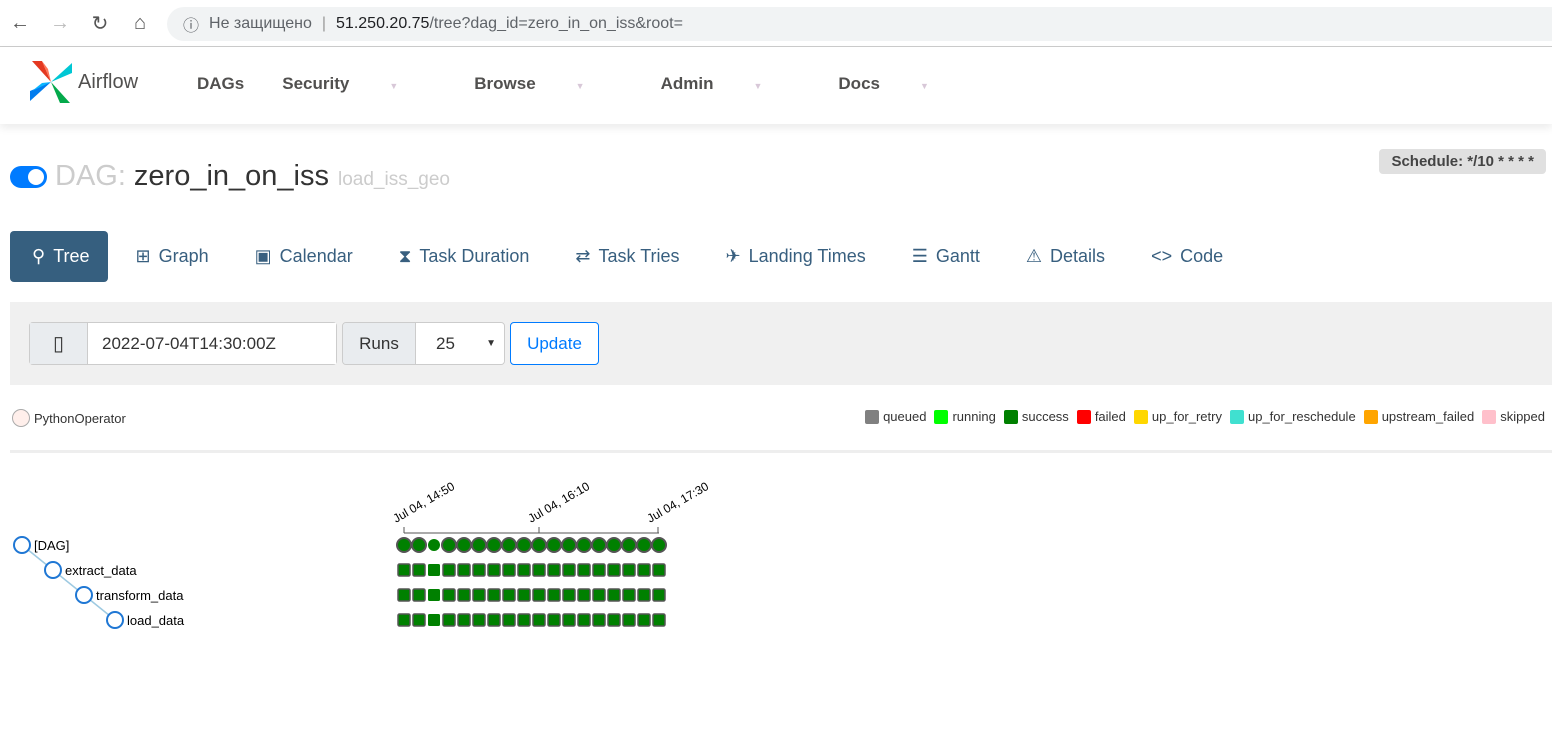 The height and width of the screenshot is (750, 1552). Describe the element at coordinates (59, 256) in the screenshot. I see `tab-tree: ⚲ Tree` at that location.